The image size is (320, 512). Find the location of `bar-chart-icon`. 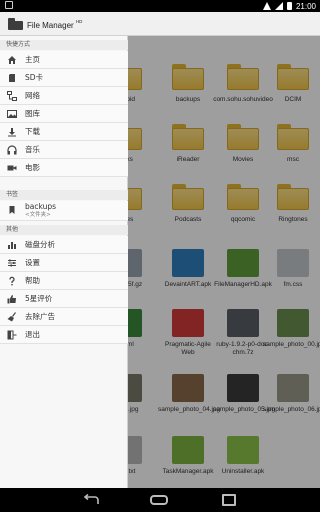

bar-chart-icon is located at coordinates (12, 245).